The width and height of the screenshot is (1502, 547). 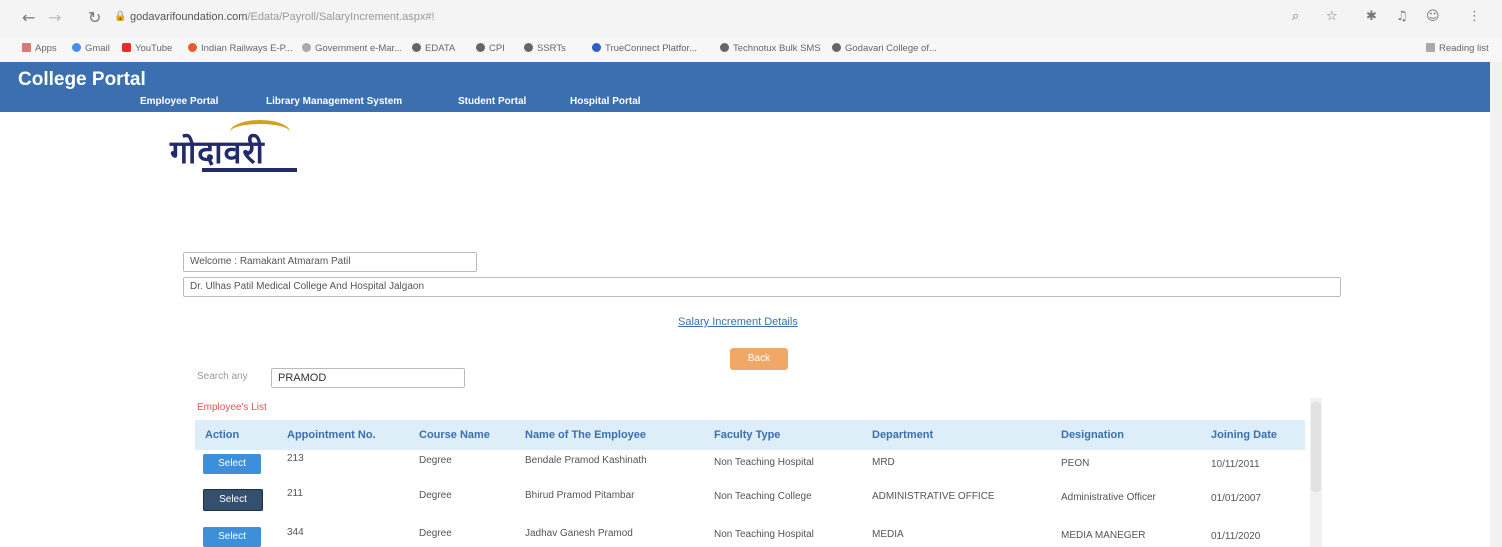 What do you see at coordinates (1371, 16) in the screenshot?
I see `extensions-icon: ✱` at bounding box center [1371, 16].